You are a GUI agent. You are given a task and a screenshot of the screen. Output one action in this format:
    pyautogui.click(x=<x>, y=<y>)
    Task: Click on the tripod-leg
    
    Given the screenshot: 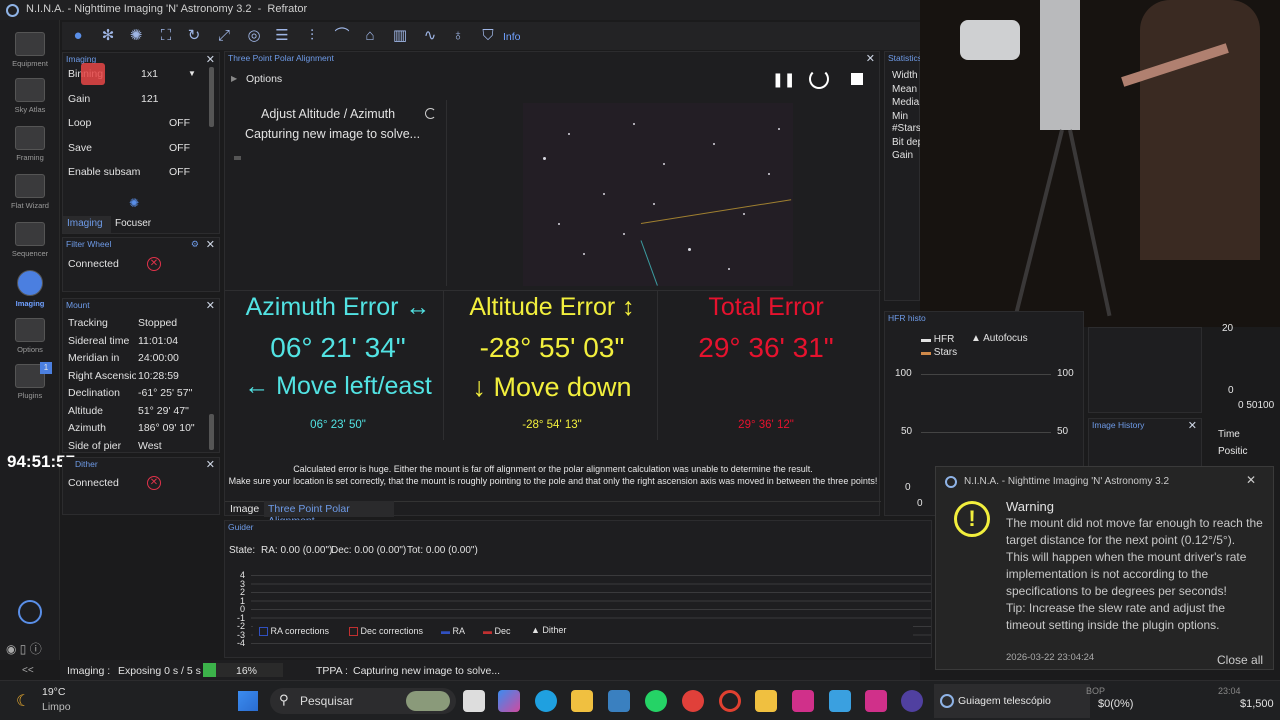 What is the action you would take?
    pyautogui.click(x=1090, y=223)
    